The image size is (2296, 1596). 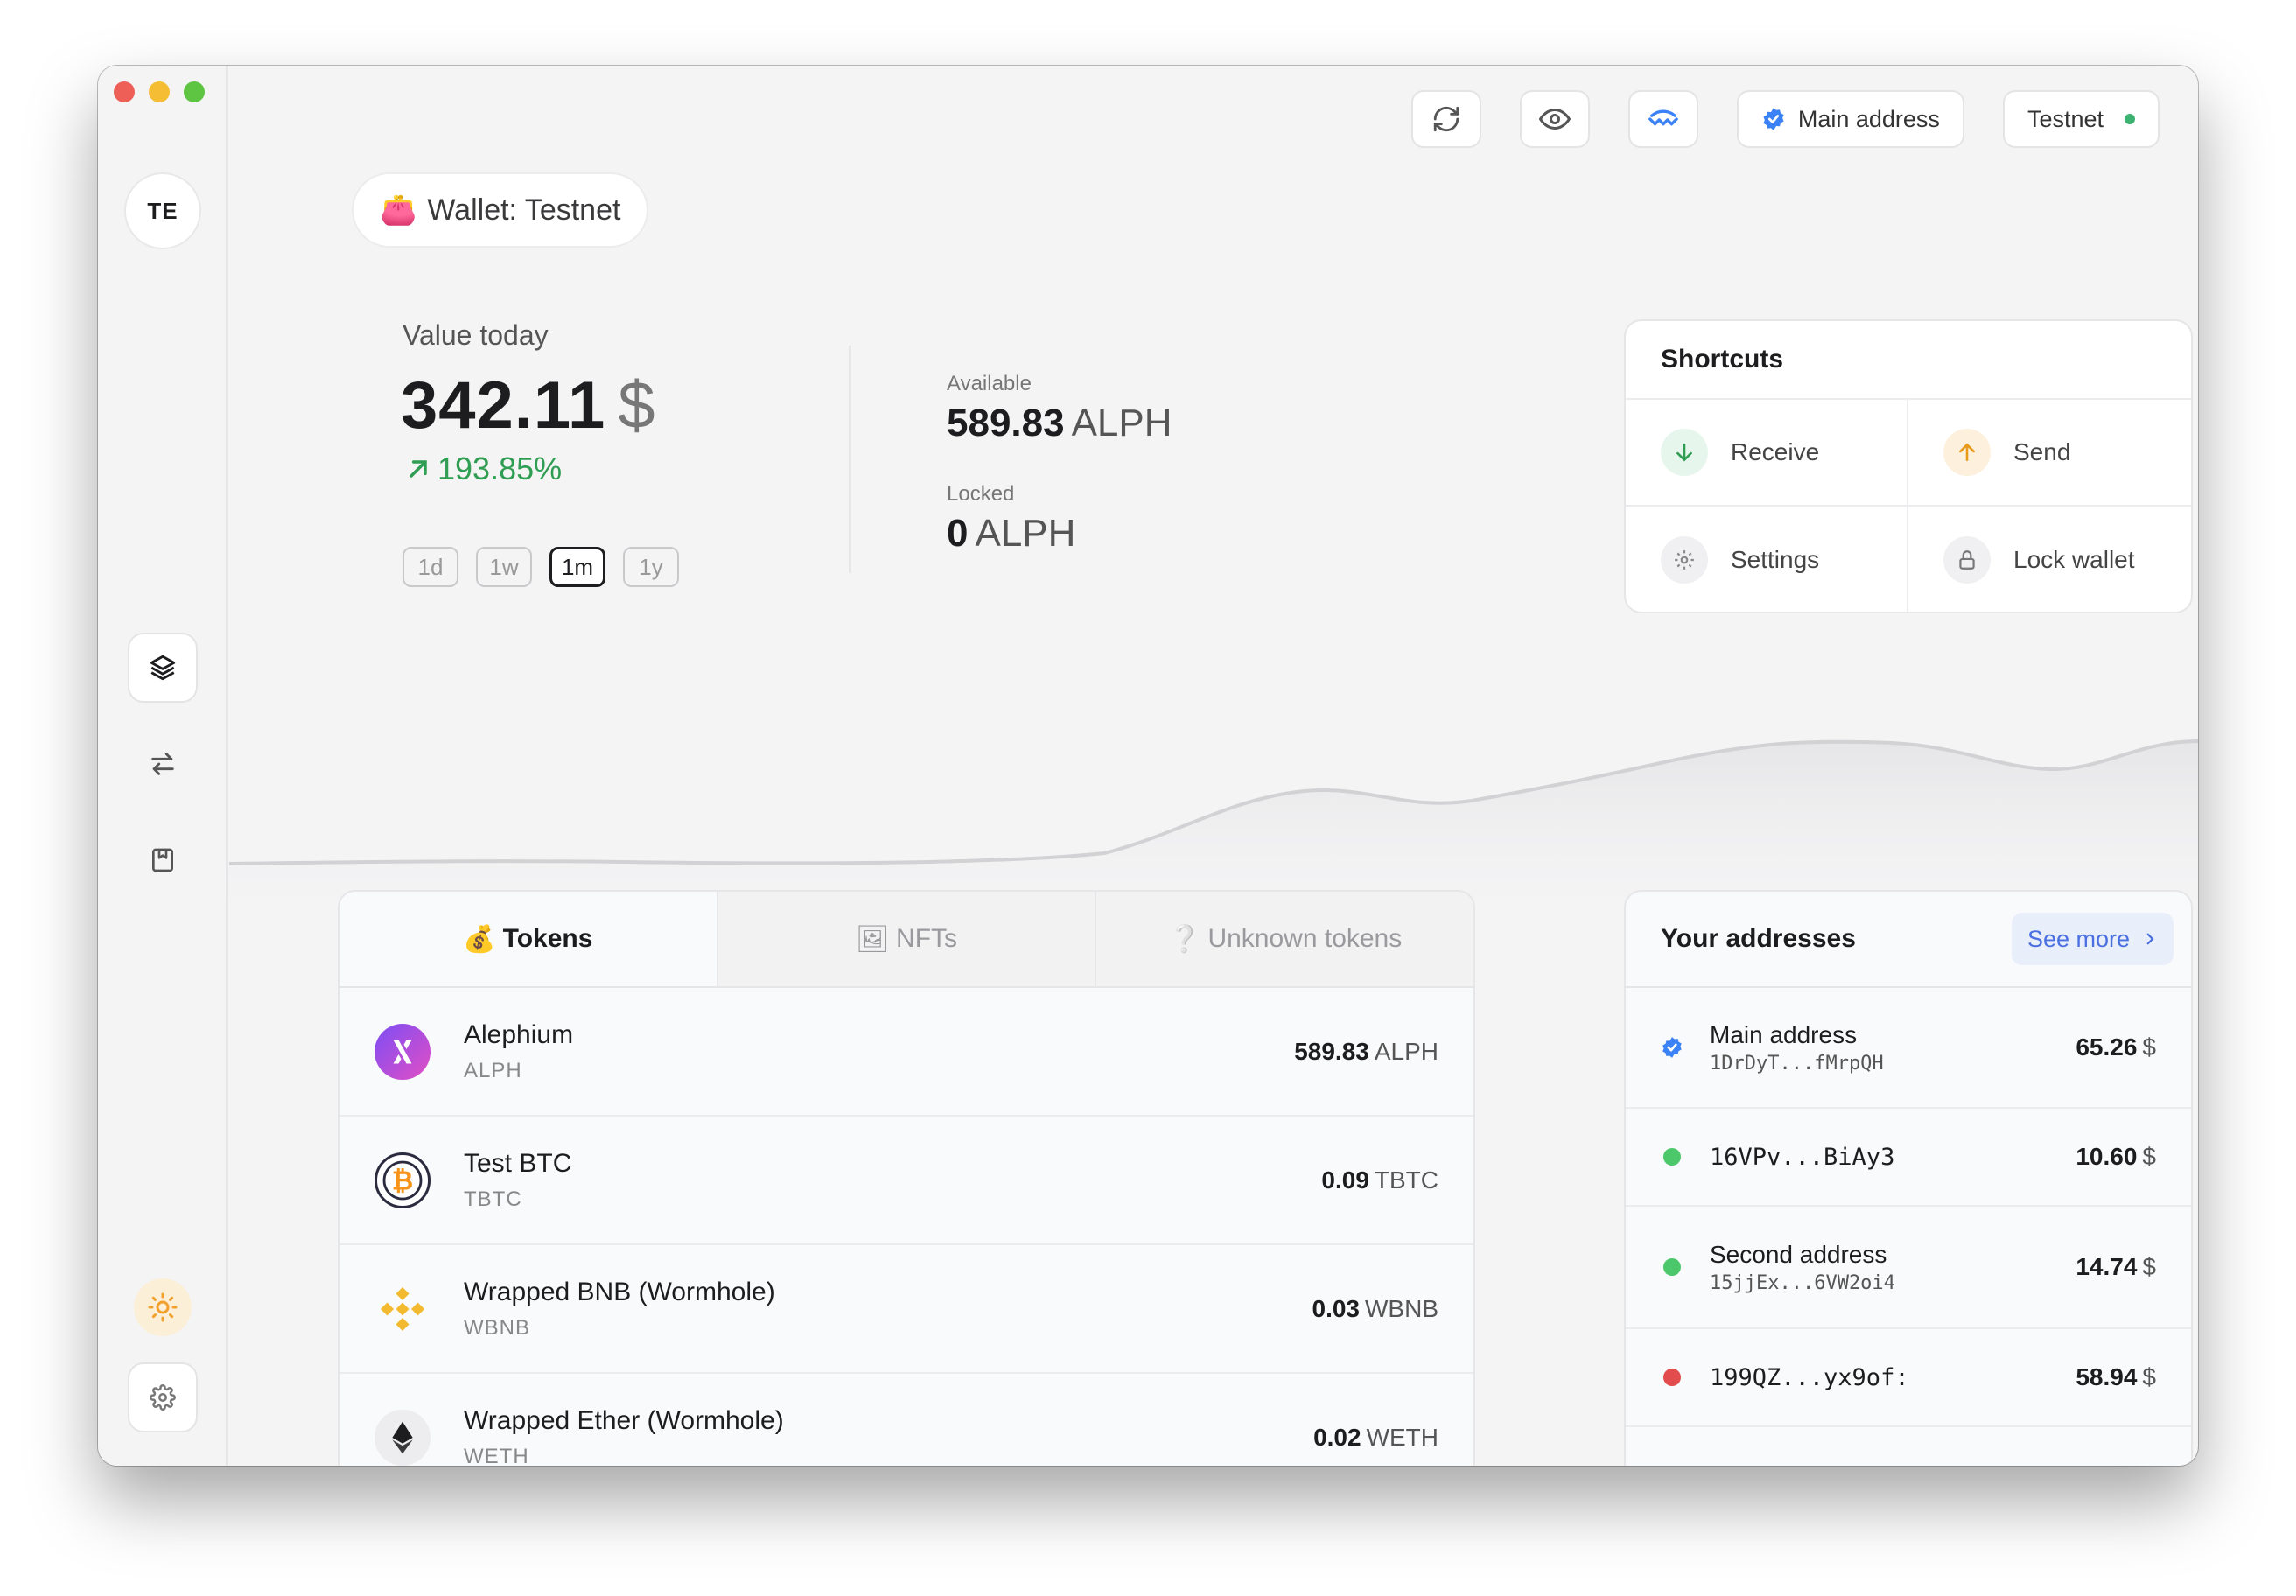 I want to click on sidebar-settings-button, so click(x=163, y=1397).